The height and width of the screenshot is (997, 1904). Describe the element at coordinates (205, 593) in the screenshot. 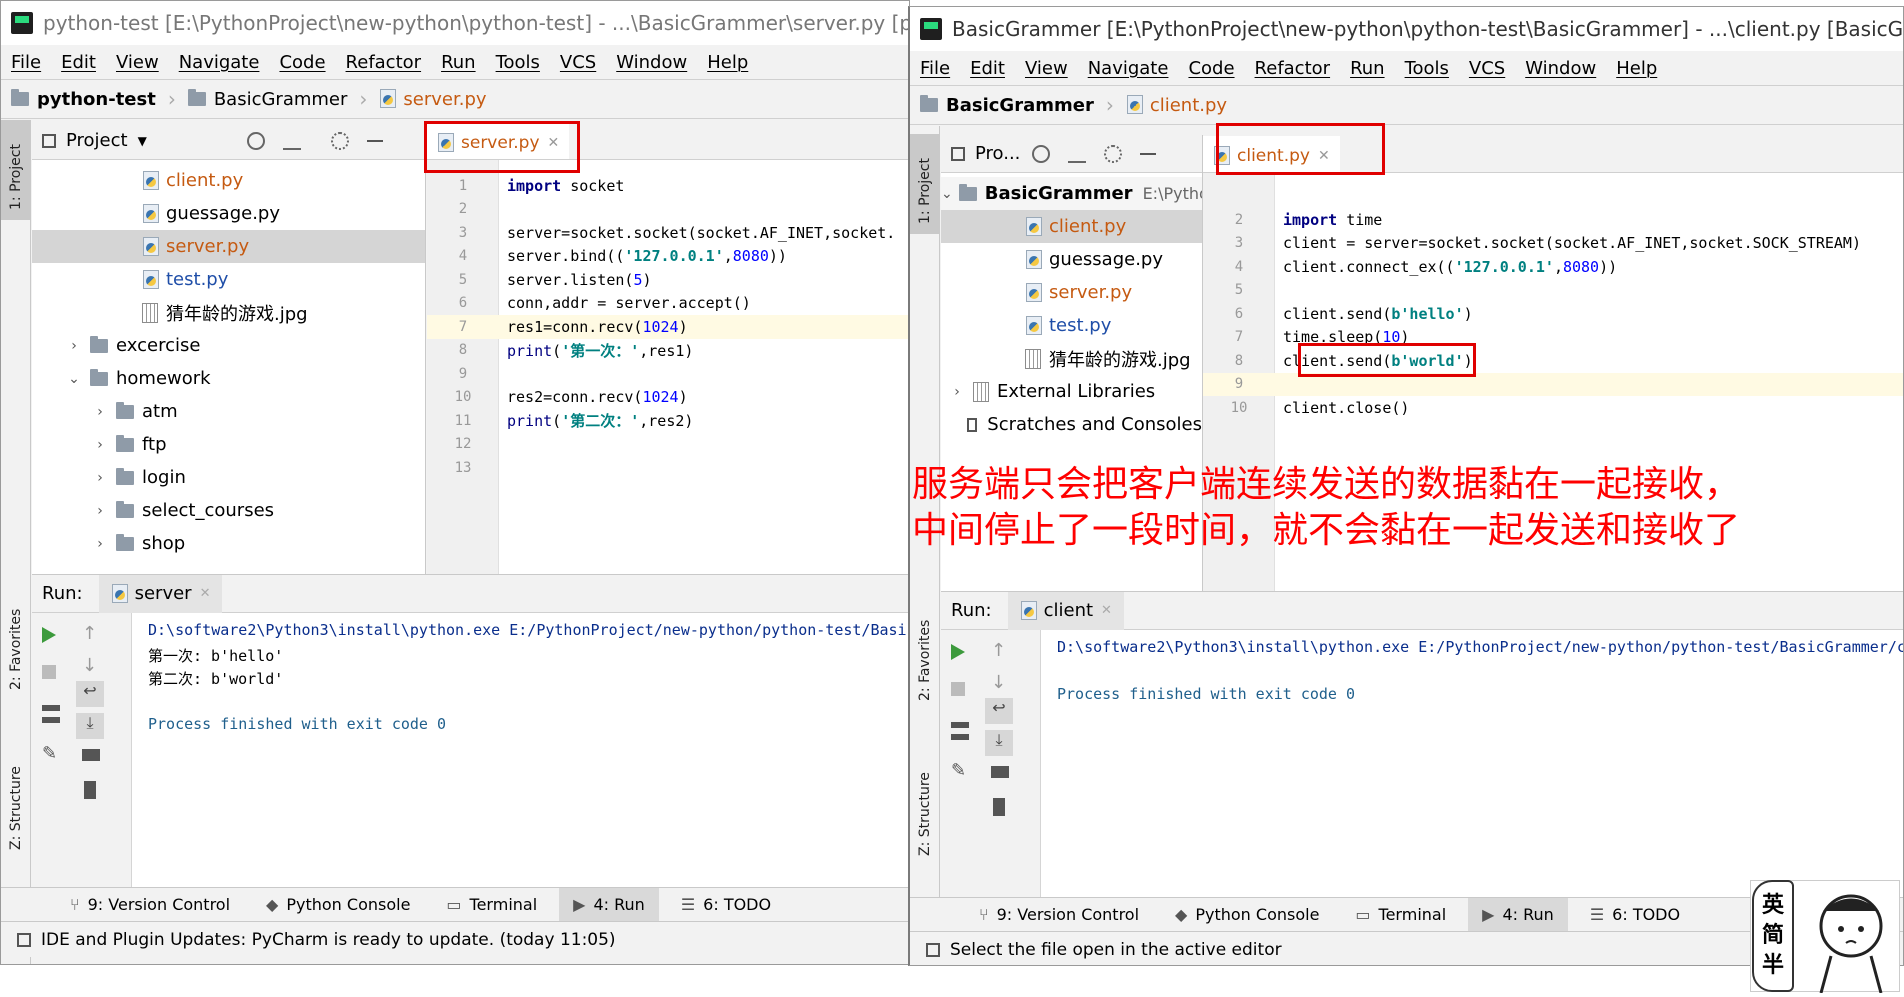

I see `close-icon: ✕` at that location.